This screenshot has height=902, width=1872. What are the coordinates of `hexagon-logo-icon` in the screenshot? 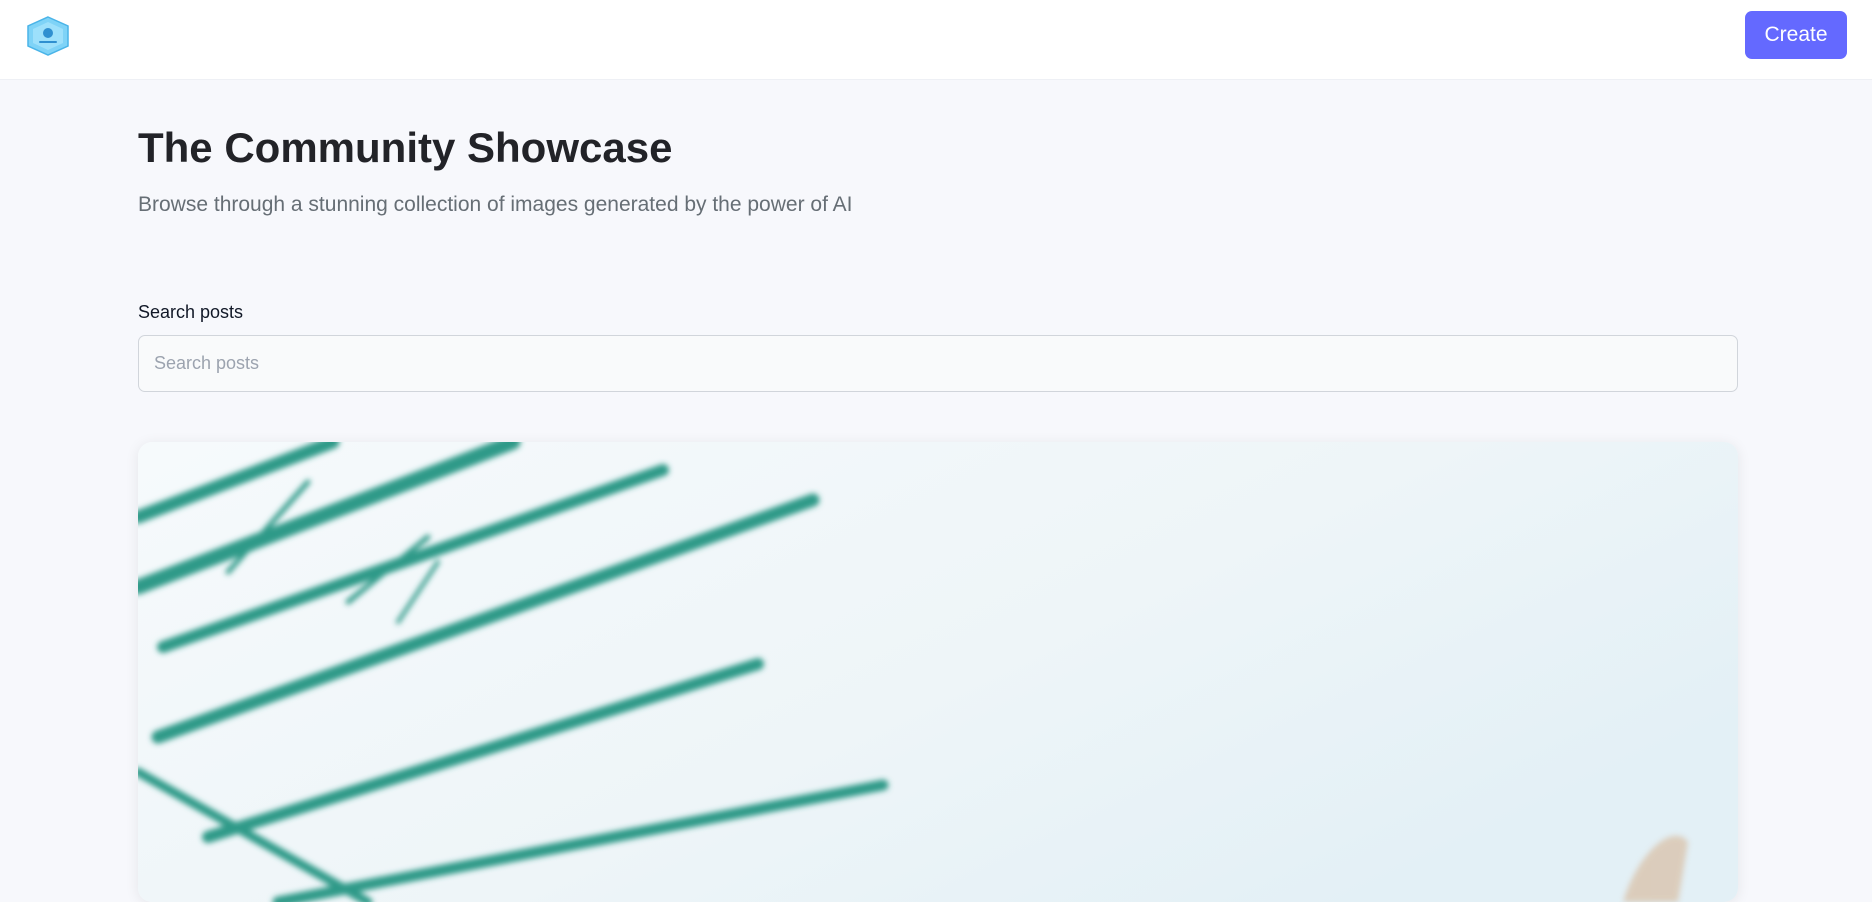 It's located at (48, 36).